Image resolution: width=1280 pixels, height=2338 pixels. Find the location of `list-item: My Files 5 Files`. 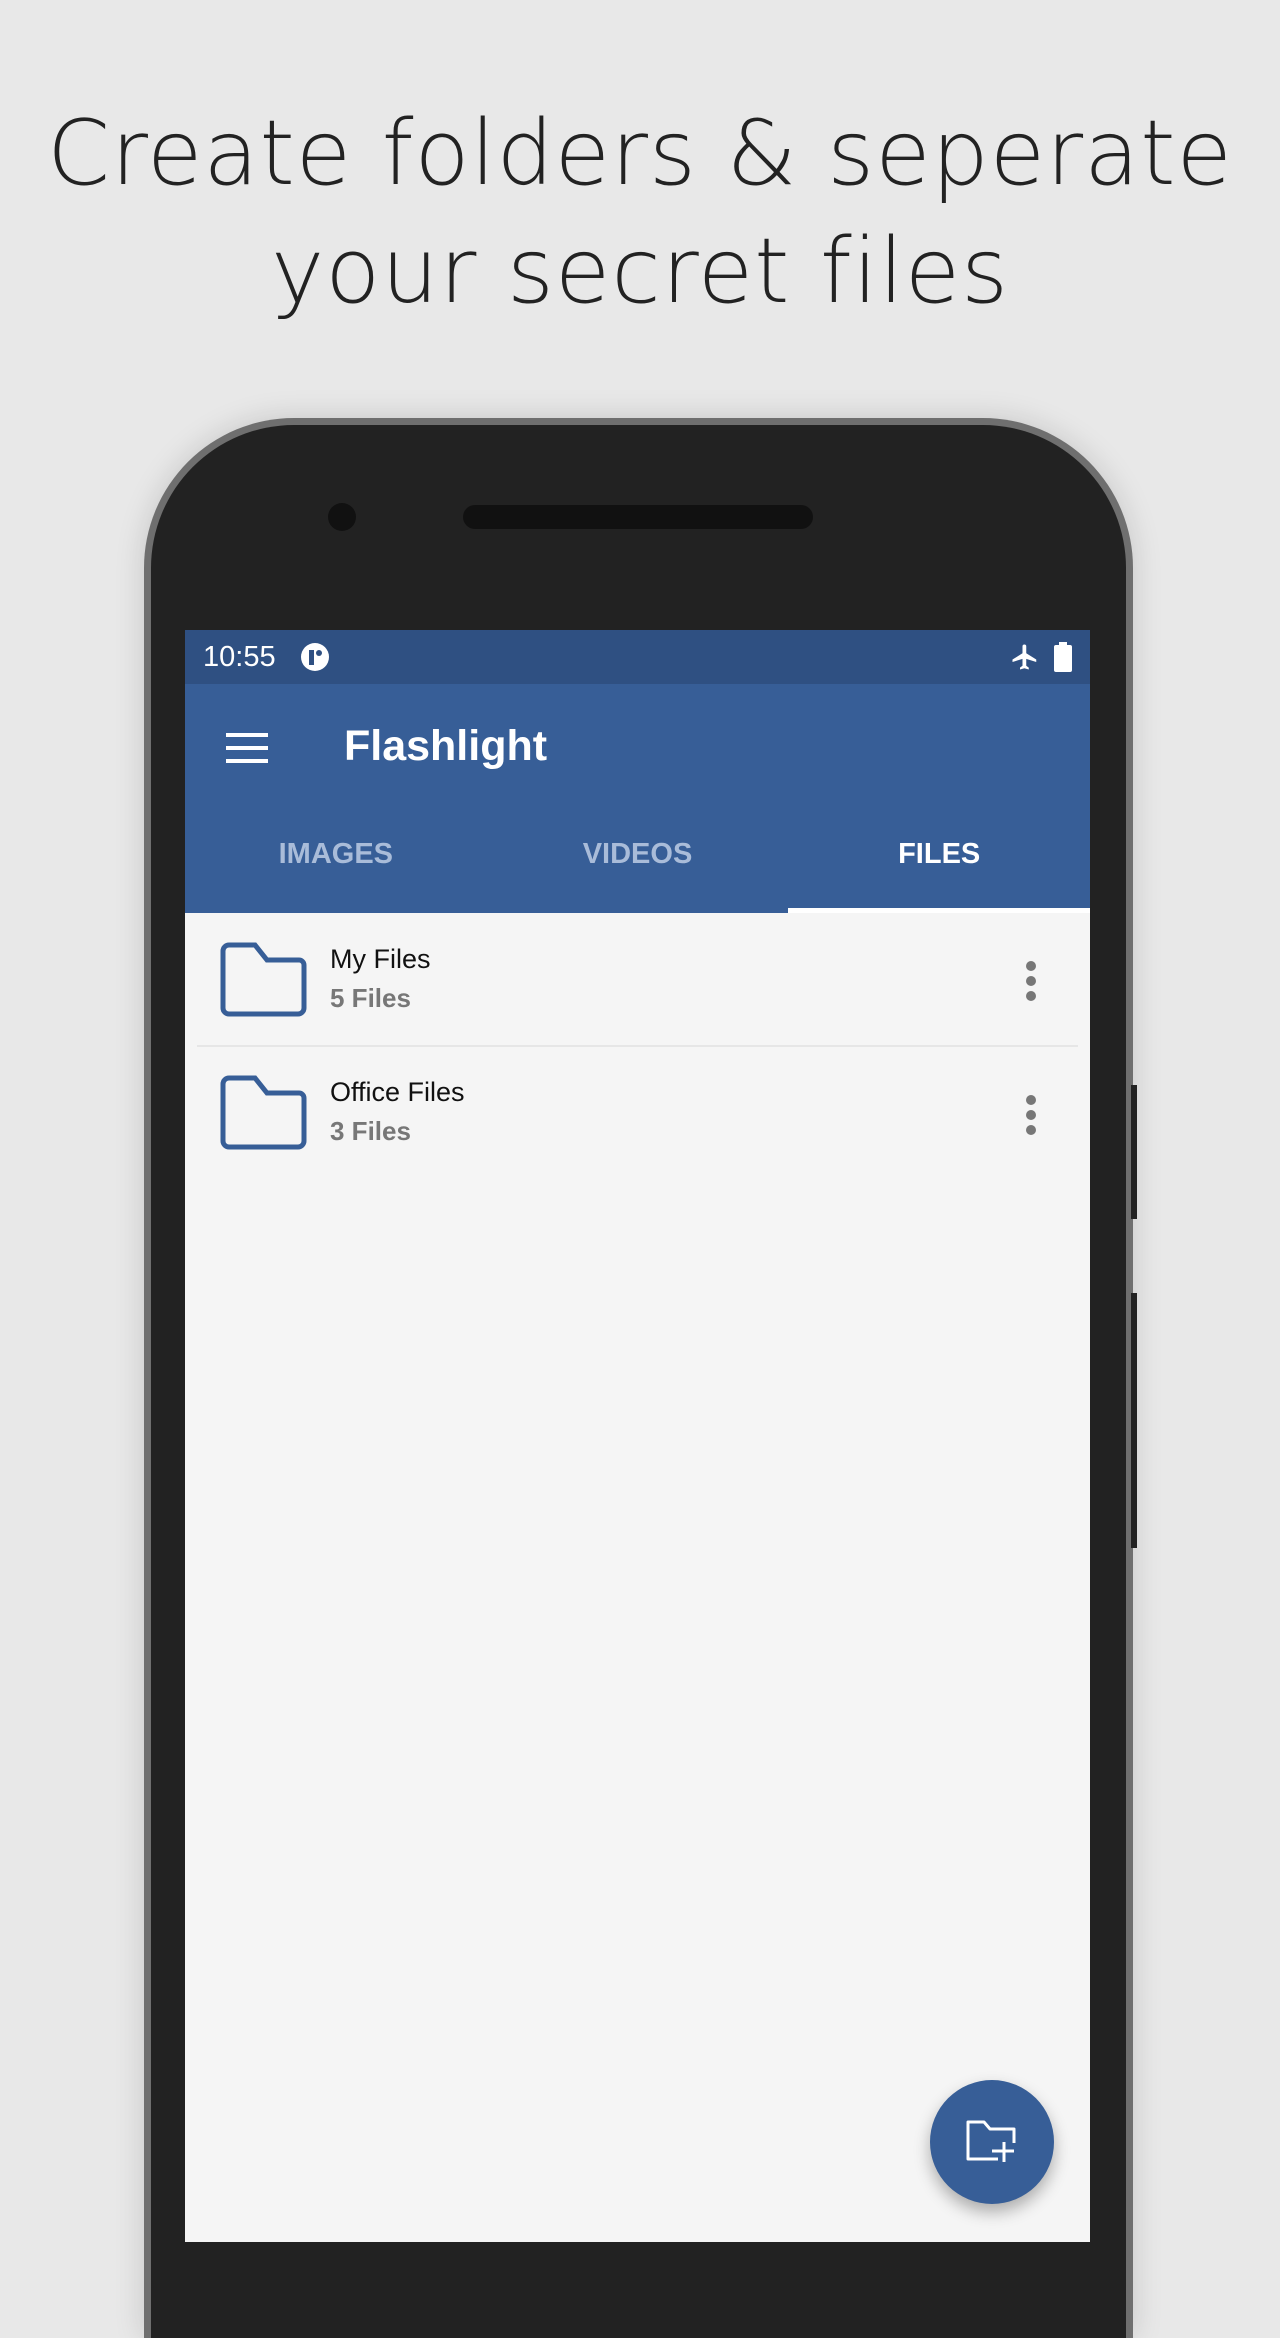

list-item: My Files 5 Files is located at coordinates (637, 979).